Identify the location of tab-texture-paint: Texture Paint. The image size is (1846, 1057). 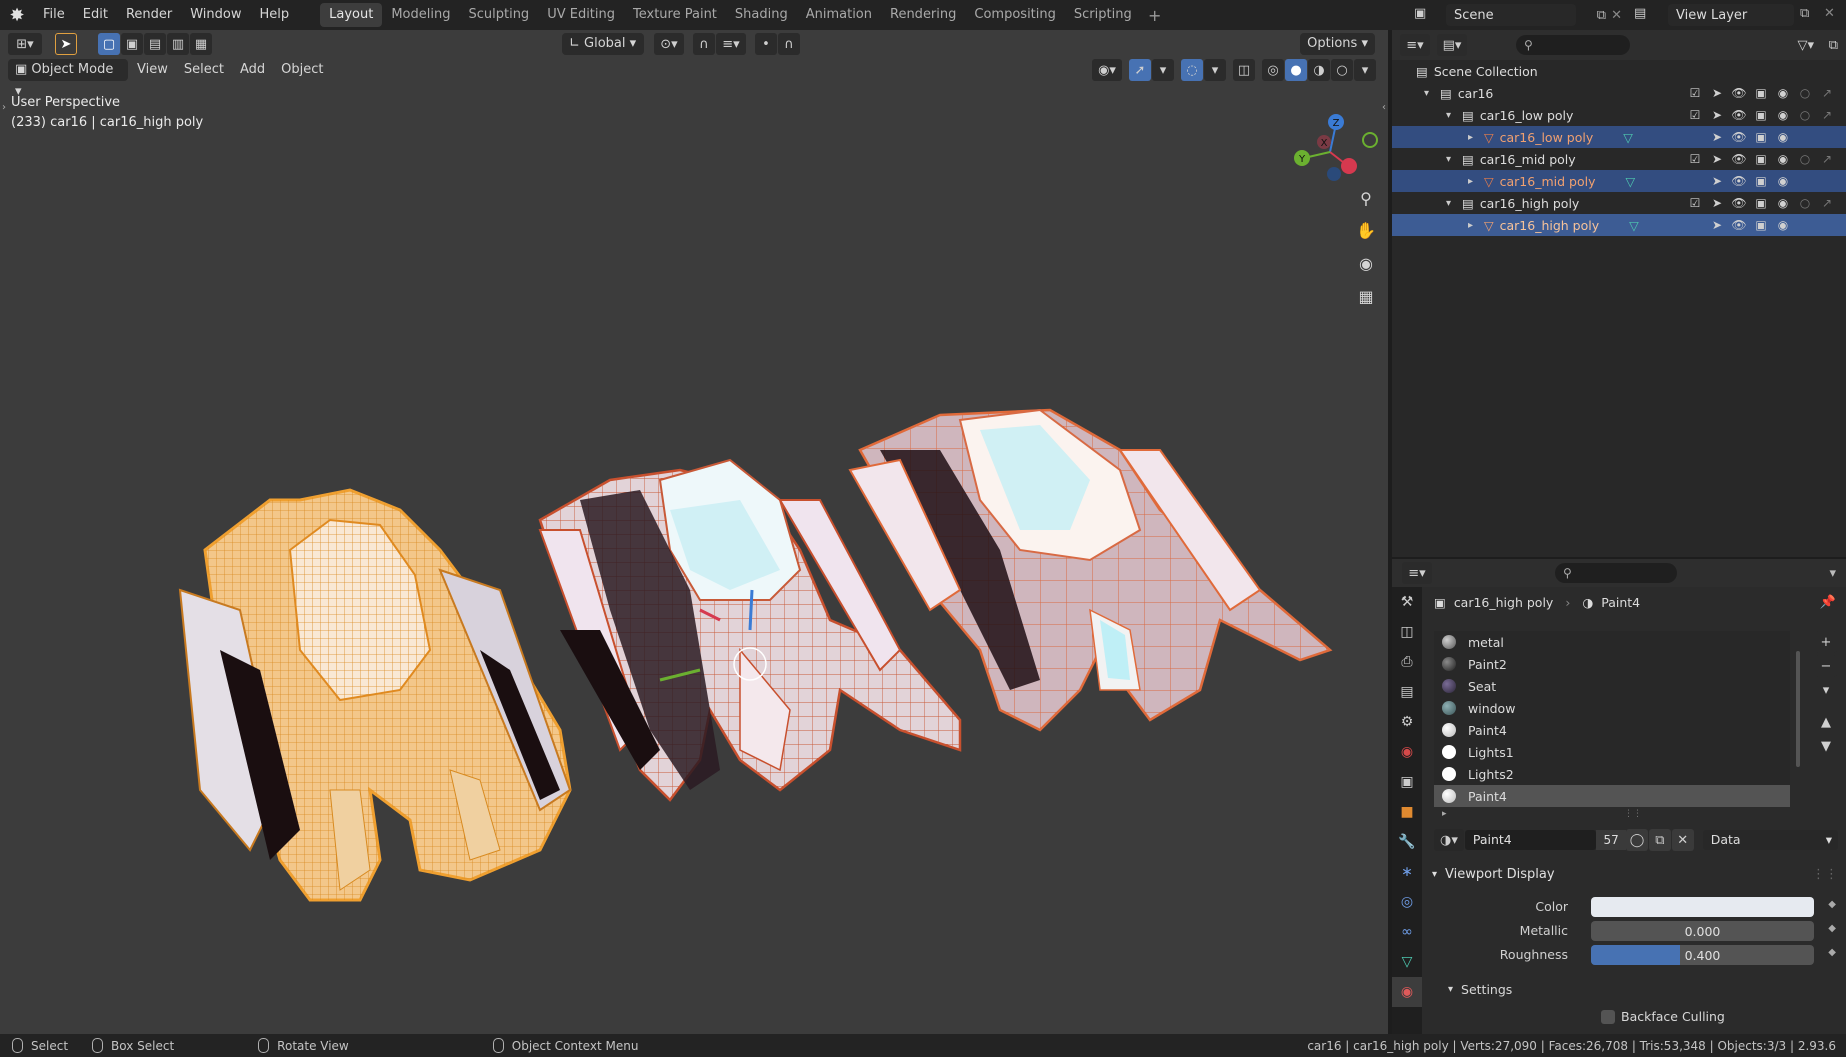
(675, 15).